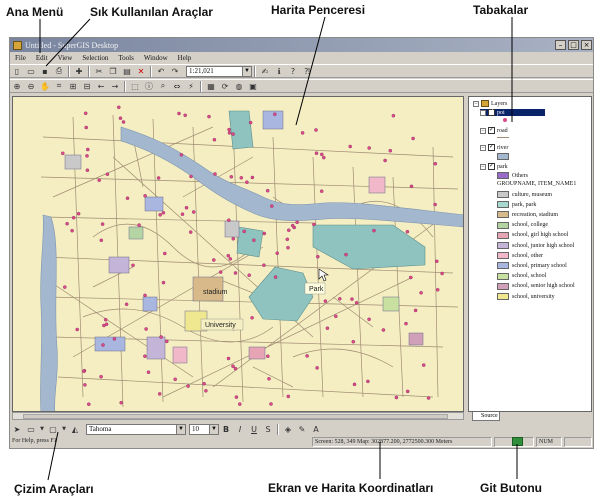 The width and height of the screenshot is (600, 499). What do you see at coordinates (31, 429) in the screenshot?
I see `rectangle-tool-icon: ▭` at bounding box center [31, 429].